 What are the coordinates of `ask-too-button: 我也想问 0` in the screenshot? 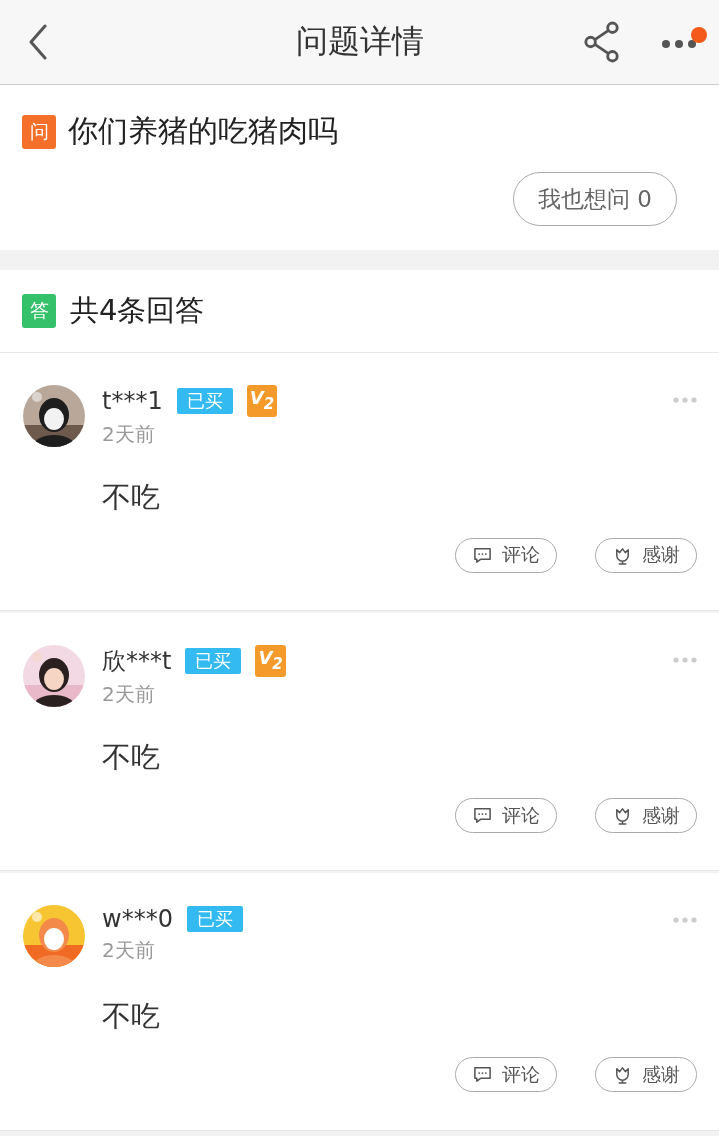 It's located at (595, 199).